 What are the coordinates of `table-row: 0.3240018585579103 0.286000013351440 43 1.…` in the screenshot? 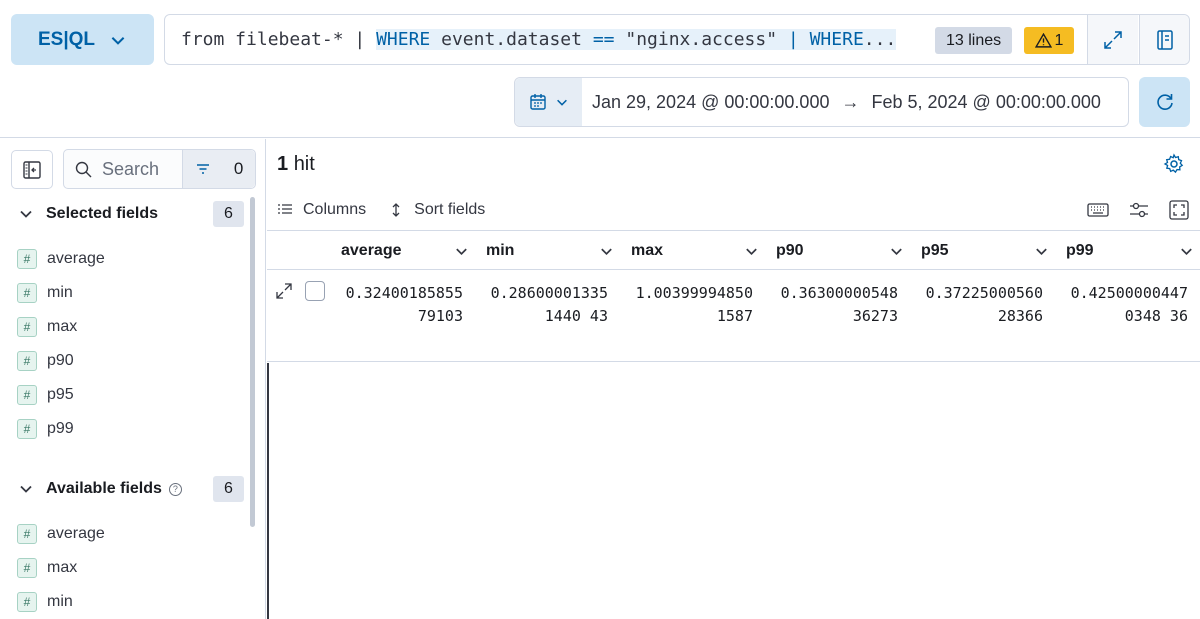 It's located at (733, 316).